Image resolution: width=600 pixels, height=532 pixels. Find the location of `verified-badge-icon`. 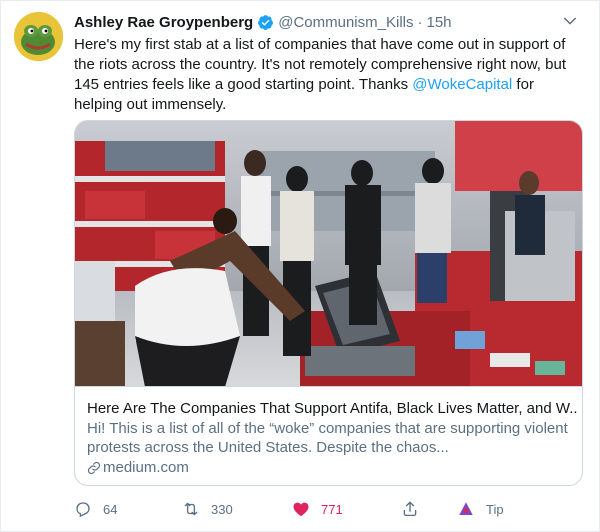

verified-badge-icon is located at coordinates (265, 22).